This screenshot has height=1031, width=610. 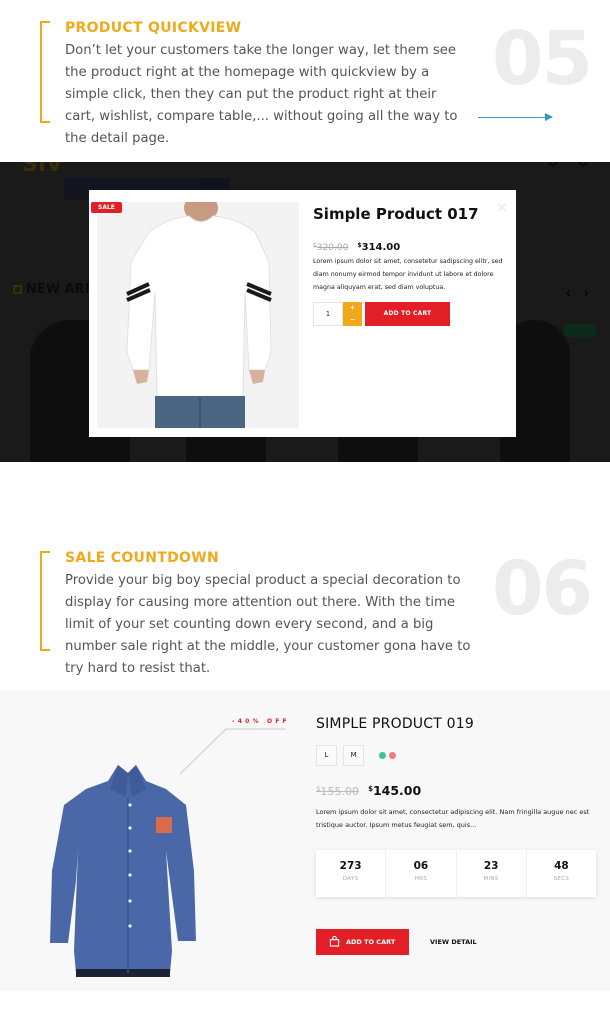 I want to click on store-logo: SIV, so click(x=43, y=169).